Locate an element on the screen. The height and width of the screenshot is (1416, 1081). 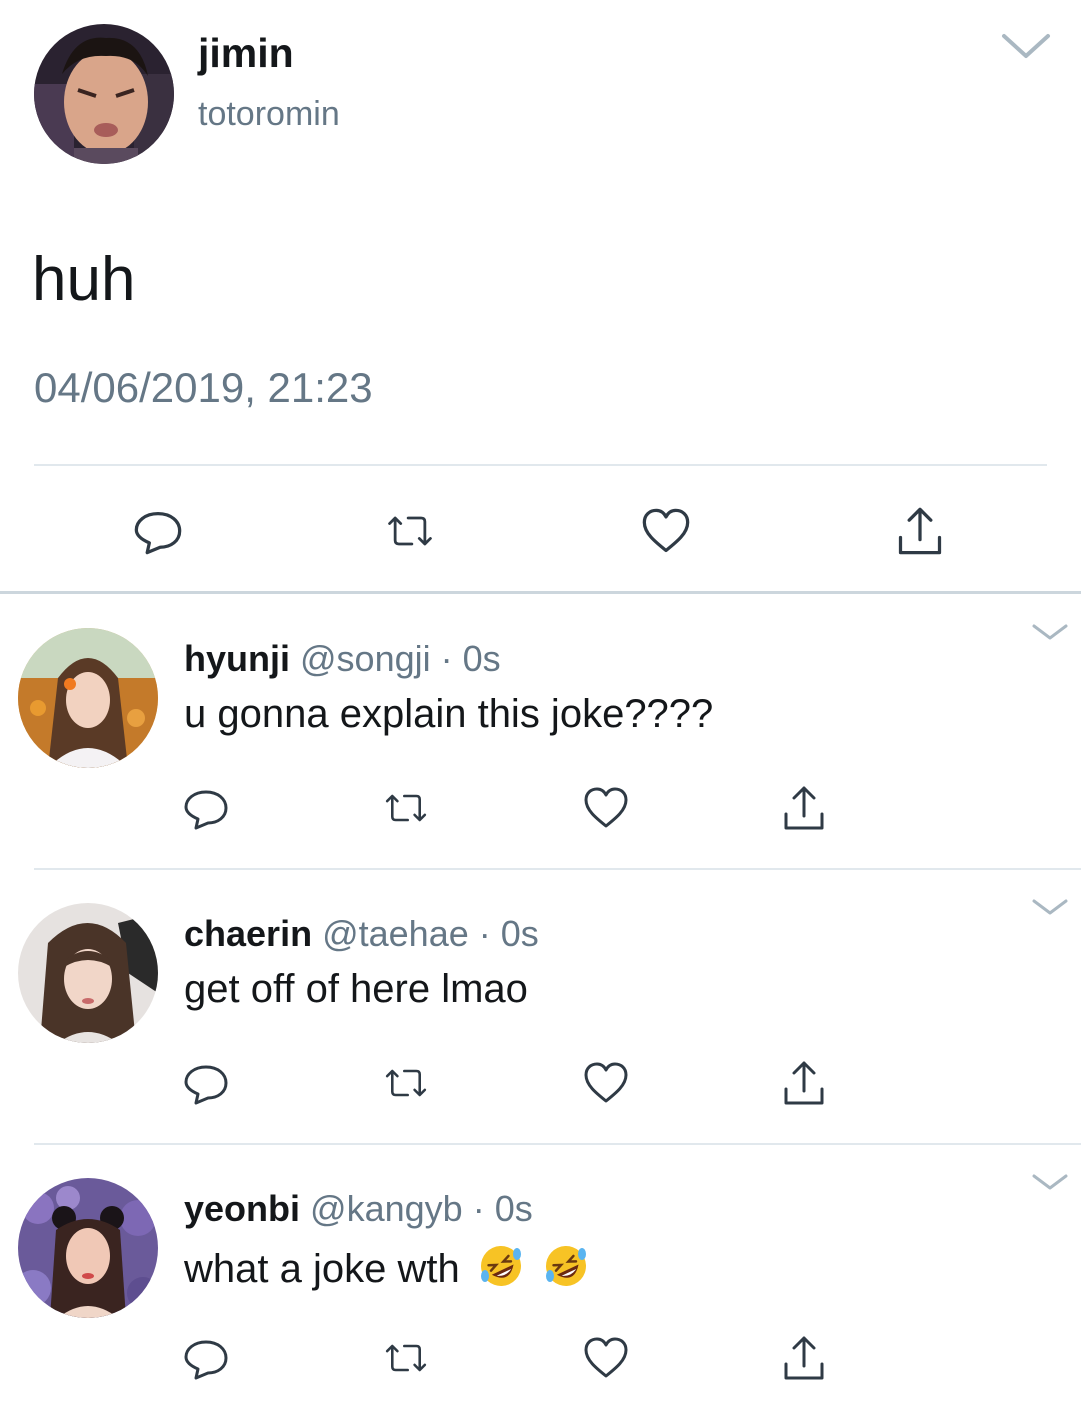
username: @taehae is located at coordinates (395, 933).